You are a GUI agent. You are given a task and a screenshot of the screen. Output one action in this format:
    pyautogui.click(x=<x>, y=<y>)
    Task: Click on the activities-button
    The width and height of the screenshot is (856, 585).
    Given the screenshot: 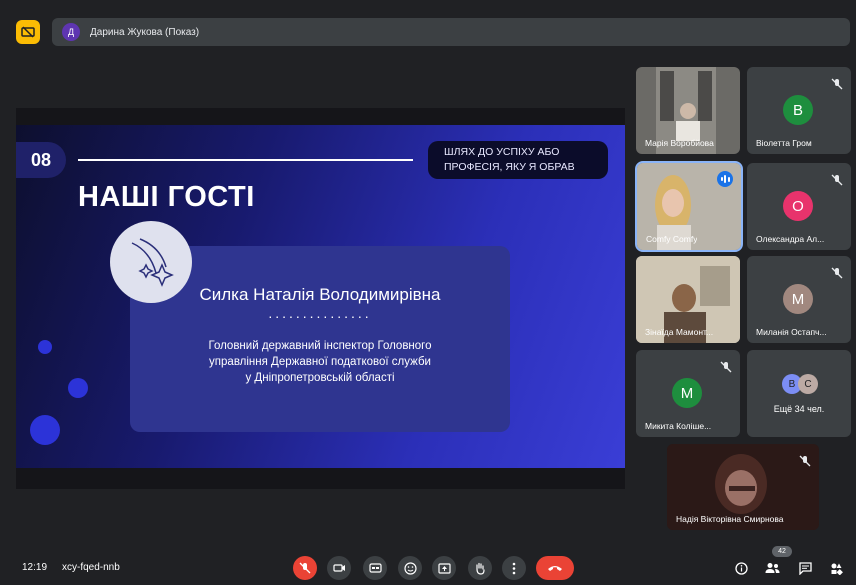 What is the action you would take?
    pyautogui.click(x=836, y=568)
    